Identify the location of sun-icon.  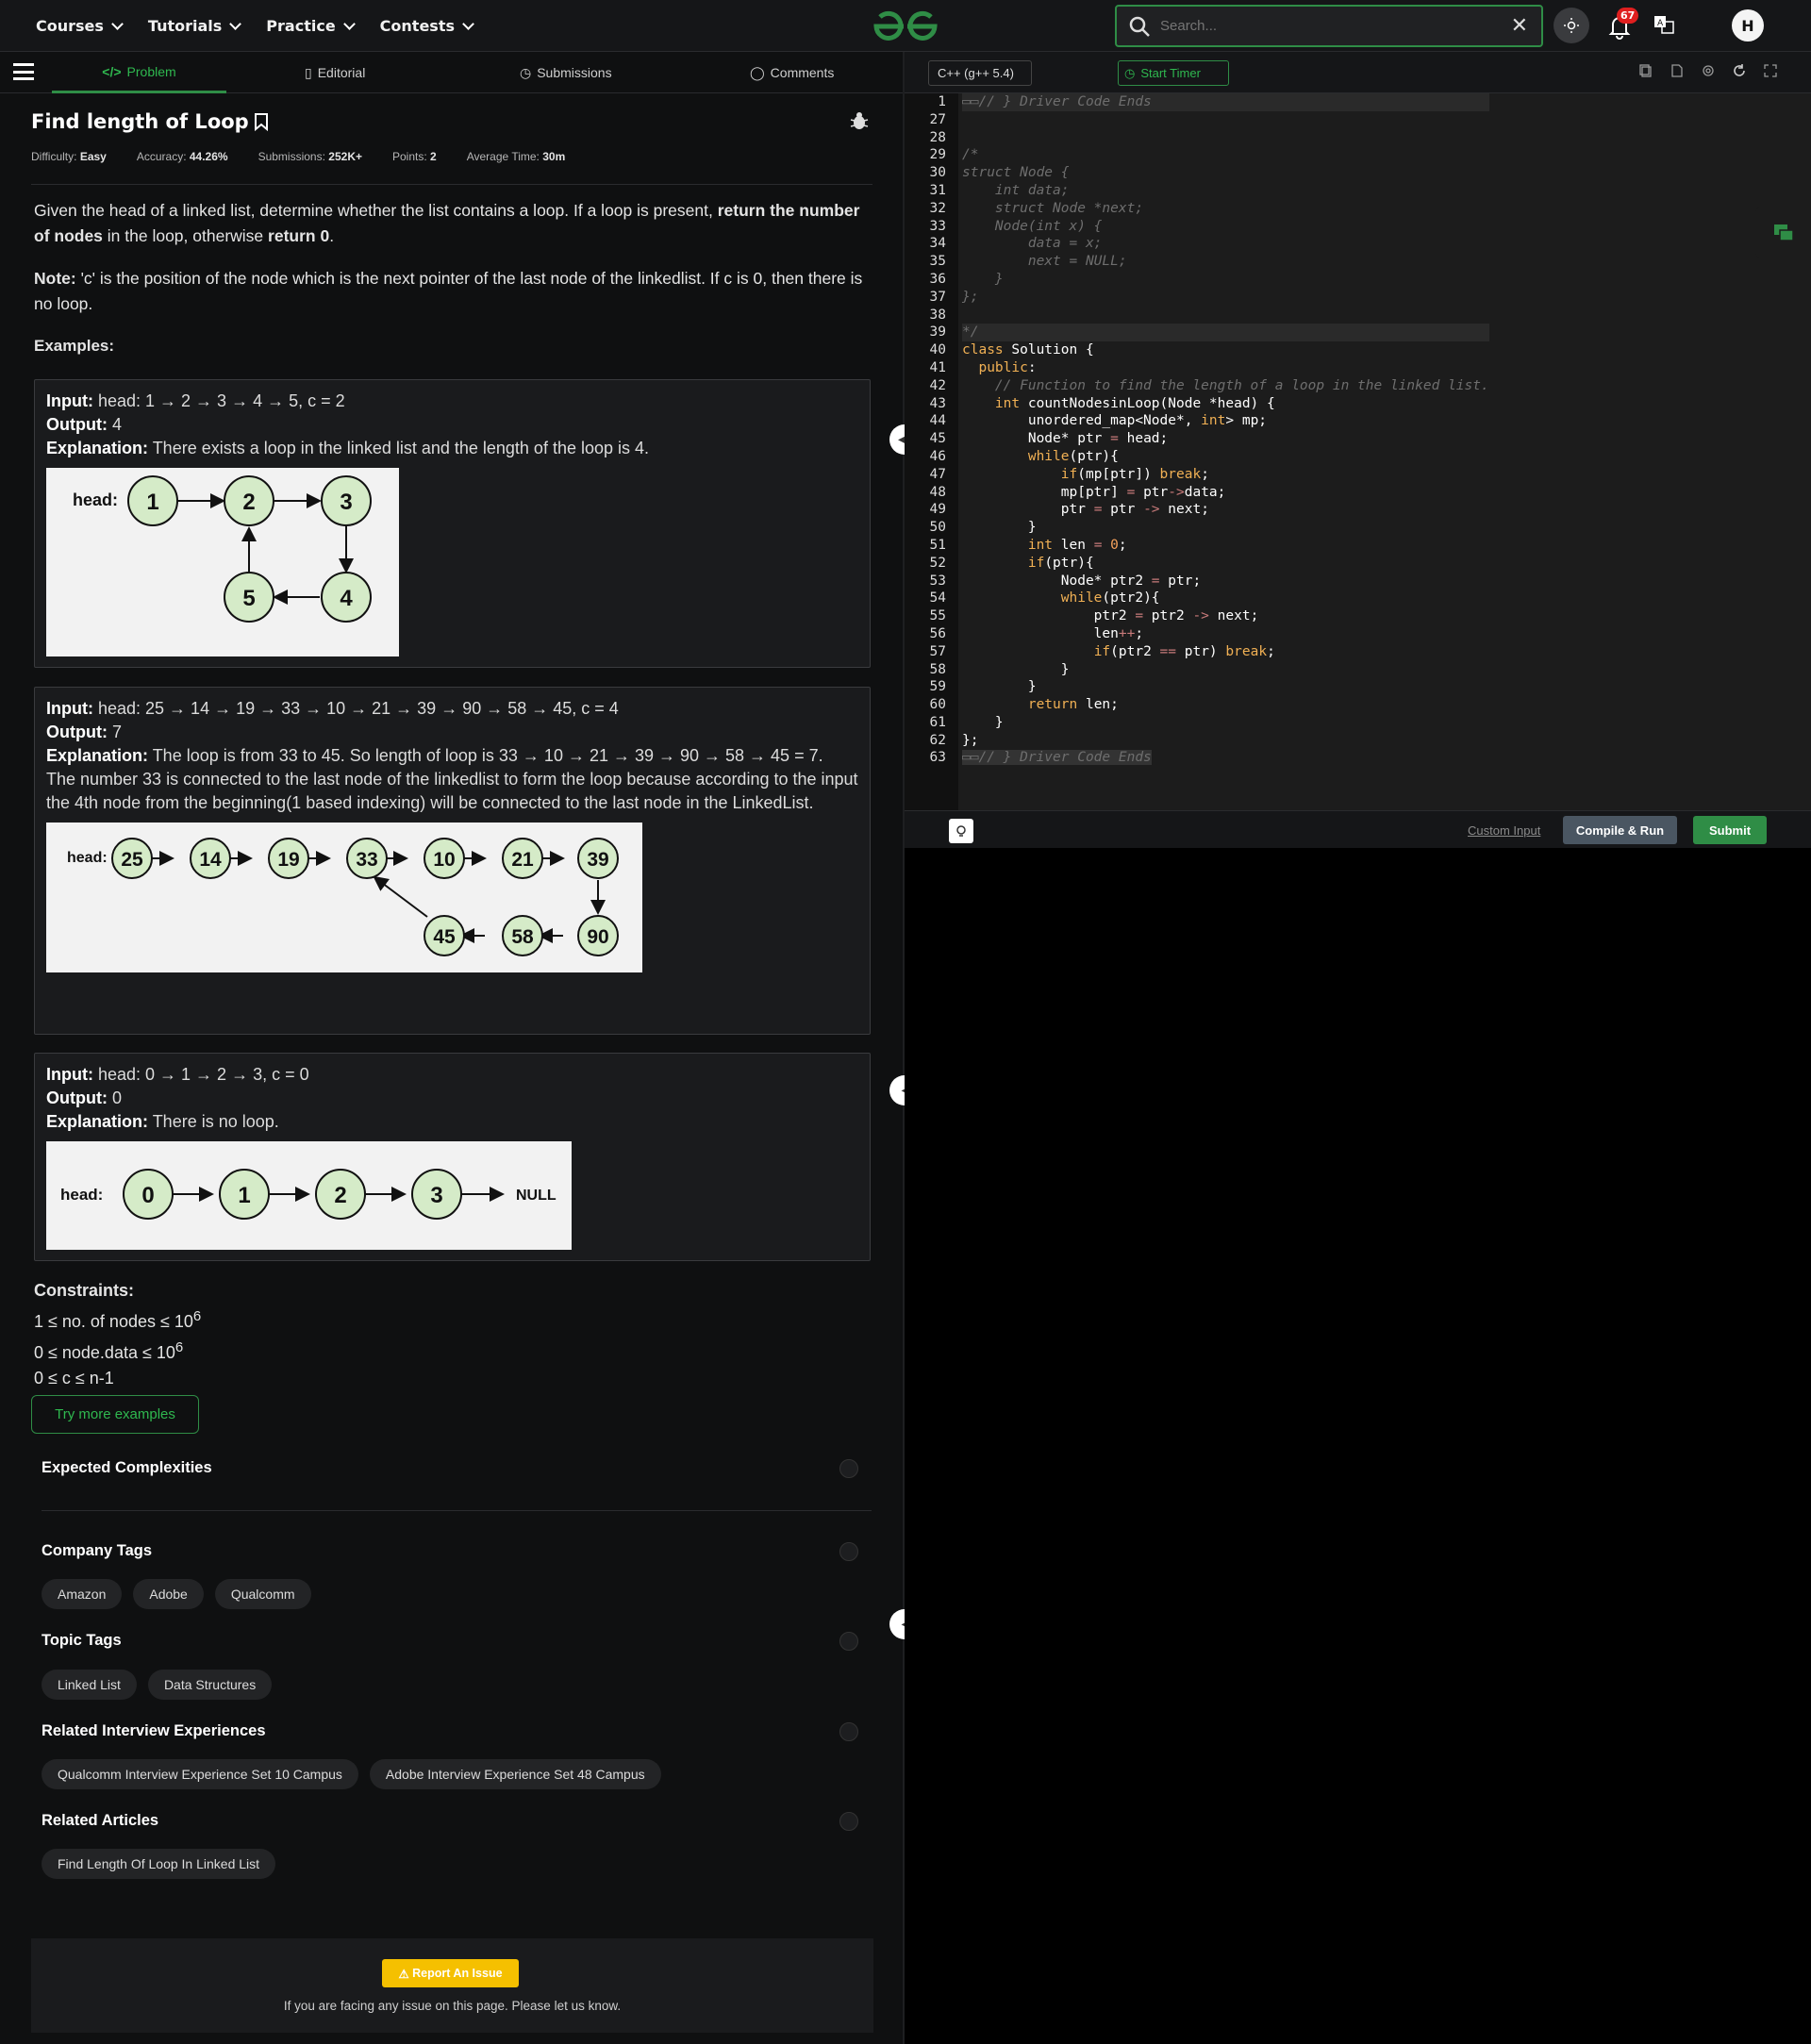
(1571, 26).